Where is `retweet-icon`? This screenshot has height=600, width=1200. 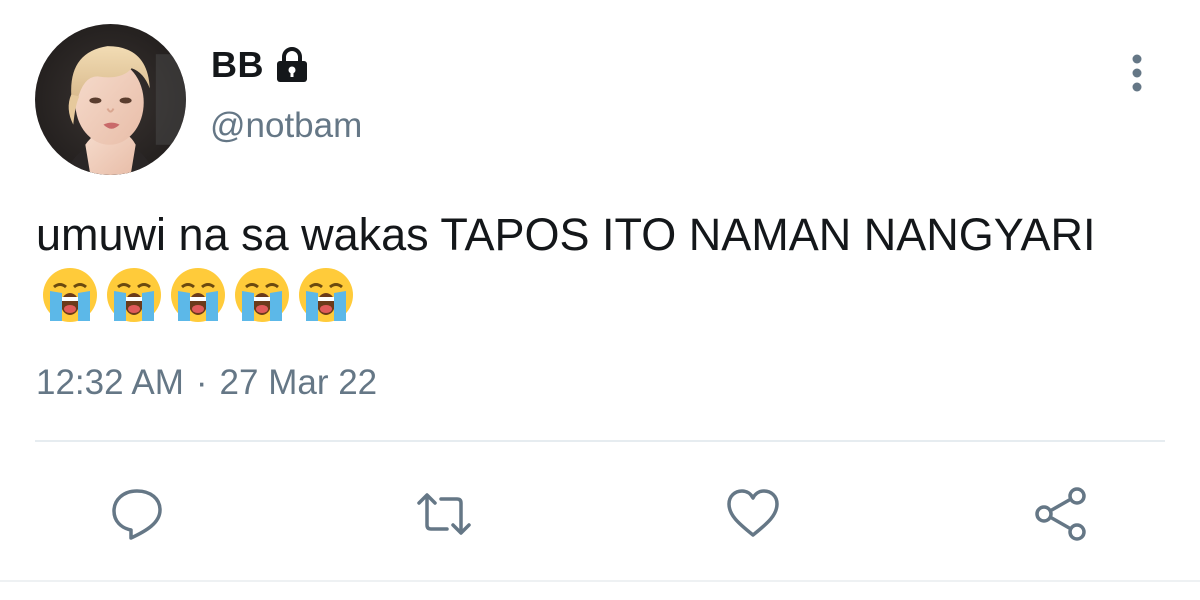
retweet-icon is located at coordinates (444, 514).